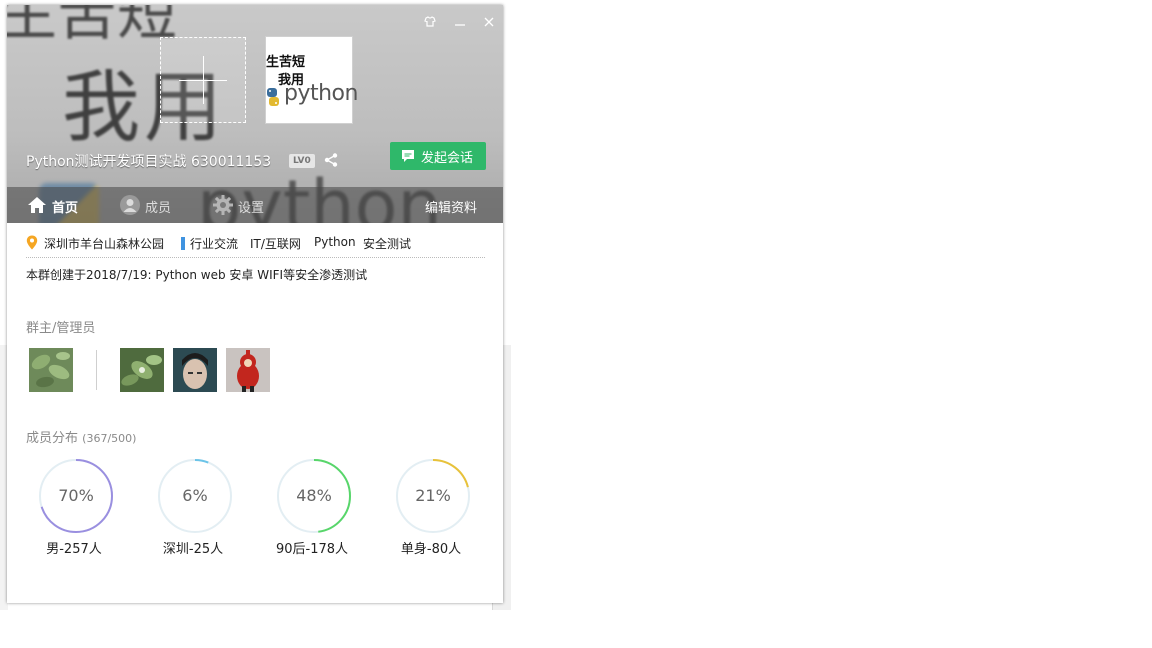  Describe the element at coordinates (431, 549) in the screenshot. I see `stat-label: 单身-80人` at that location.